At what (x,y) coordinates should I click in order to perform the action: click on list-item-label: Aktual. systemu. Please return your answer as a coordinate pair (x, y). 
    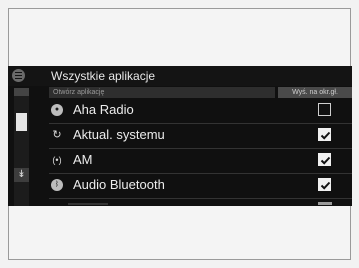
    Looking at the image, I should click on (119, 134).